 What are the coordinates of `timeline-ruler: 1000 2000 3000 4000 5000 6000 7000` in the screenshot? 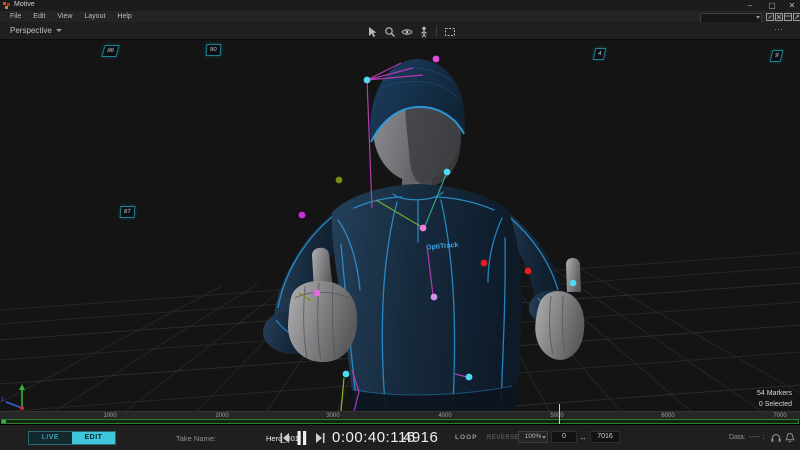 It's located at (400, 415).